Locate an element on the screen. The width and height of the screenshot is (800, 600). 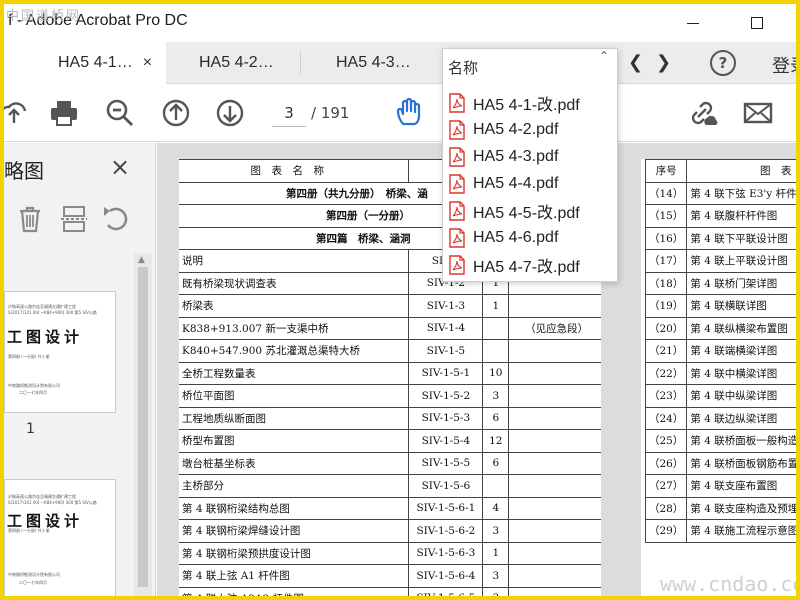
file-name: HA5 4-3.pdf is located at coordinates (516, 156).